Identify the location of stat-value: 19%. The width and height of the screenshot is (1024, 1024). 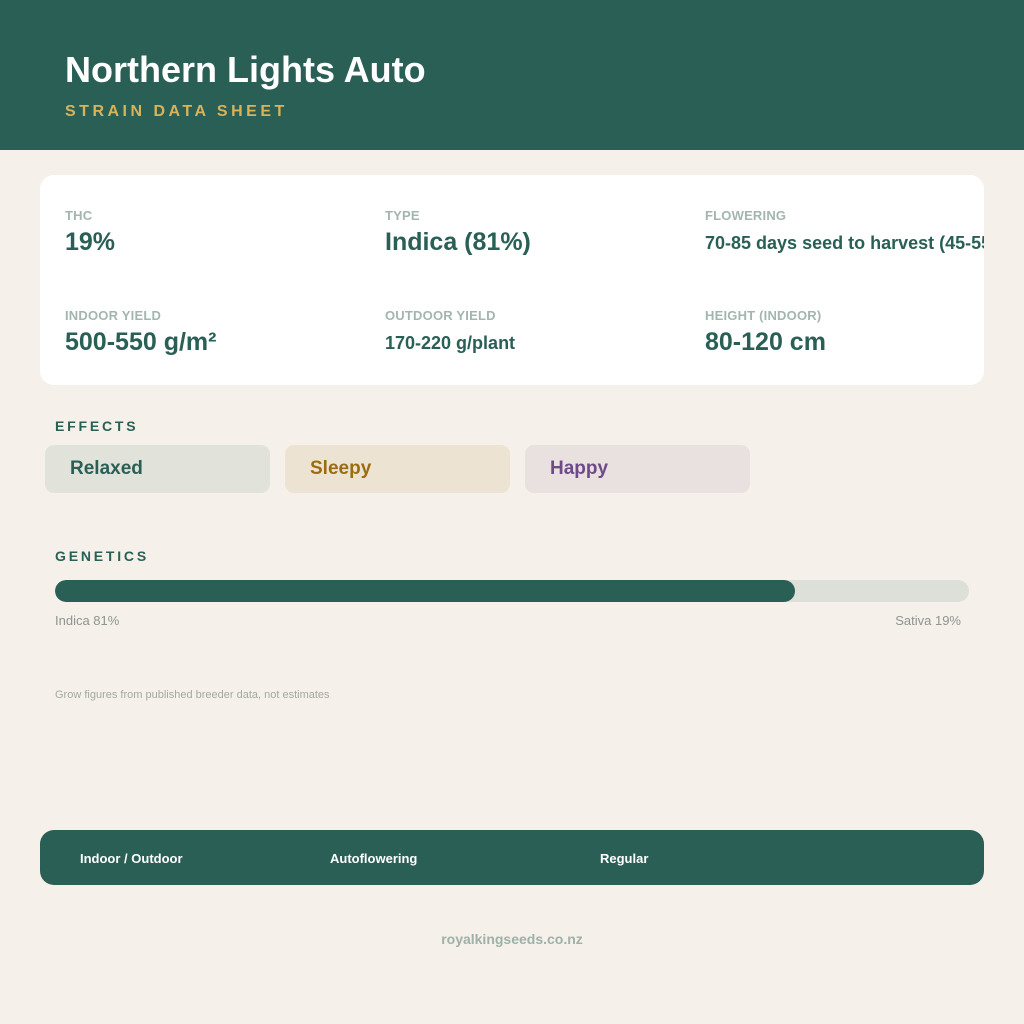
(90, 242).